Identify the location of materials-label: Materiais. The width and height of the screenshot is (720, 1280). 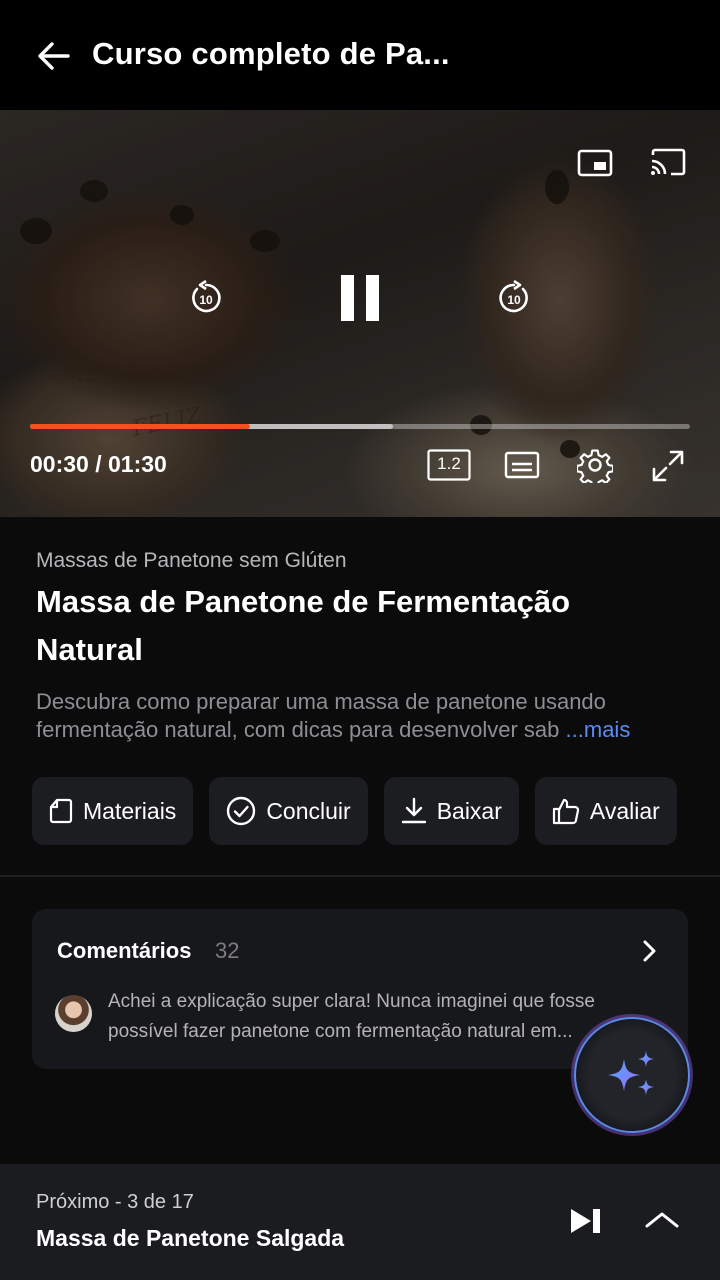
(130, 810).